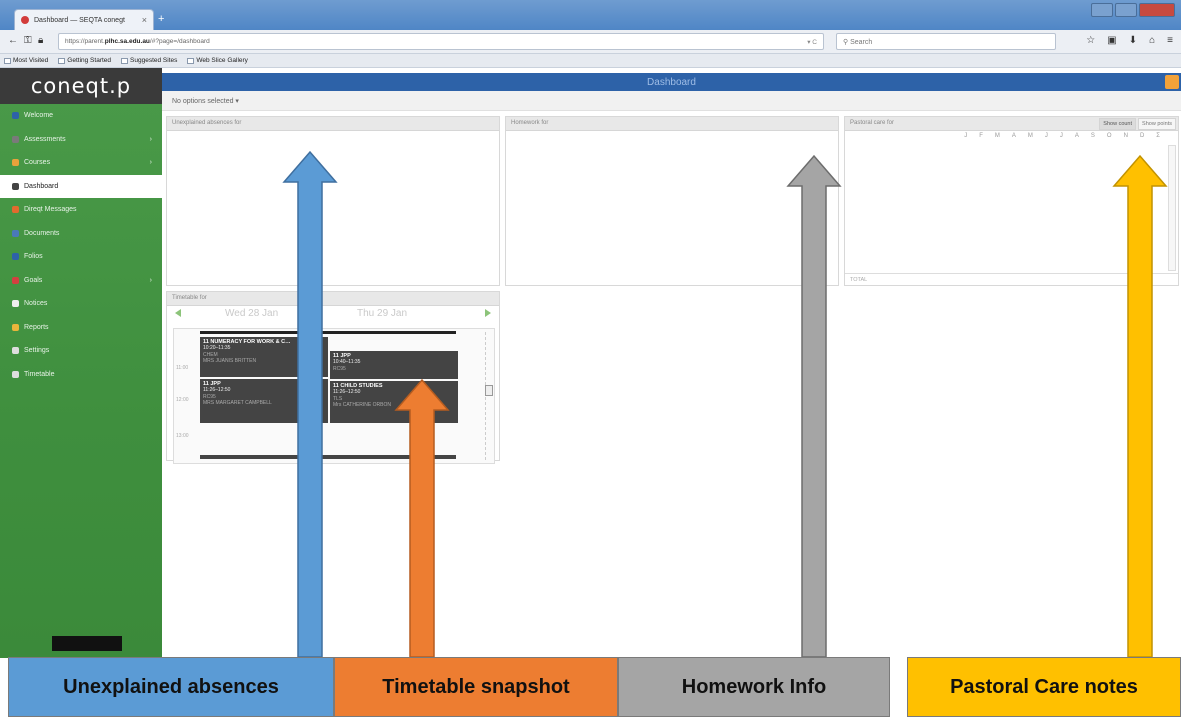  Describe the element at coordinates (1140, 406) in the screenshot. I see `arrow-pastoral` at that location.